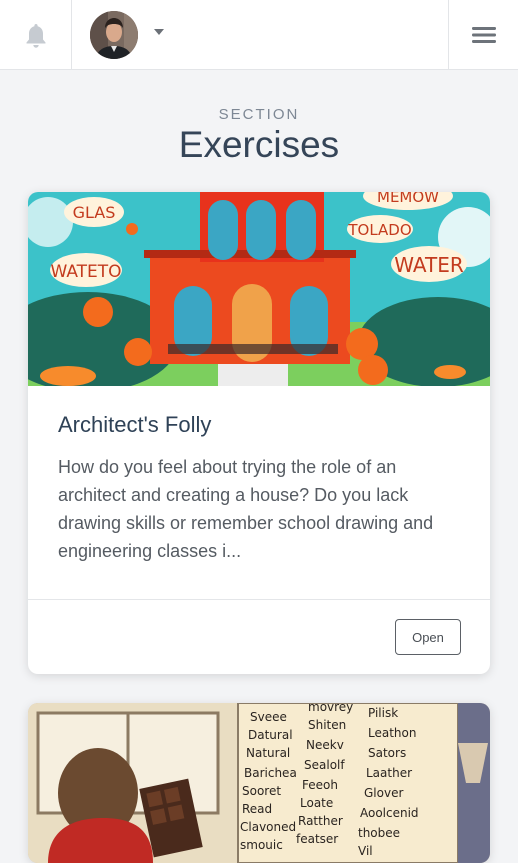 The image size is (518, 863). Describe the element at coordinates (316, 803) in the screenshot. I see `image-word: Loate` at that location.